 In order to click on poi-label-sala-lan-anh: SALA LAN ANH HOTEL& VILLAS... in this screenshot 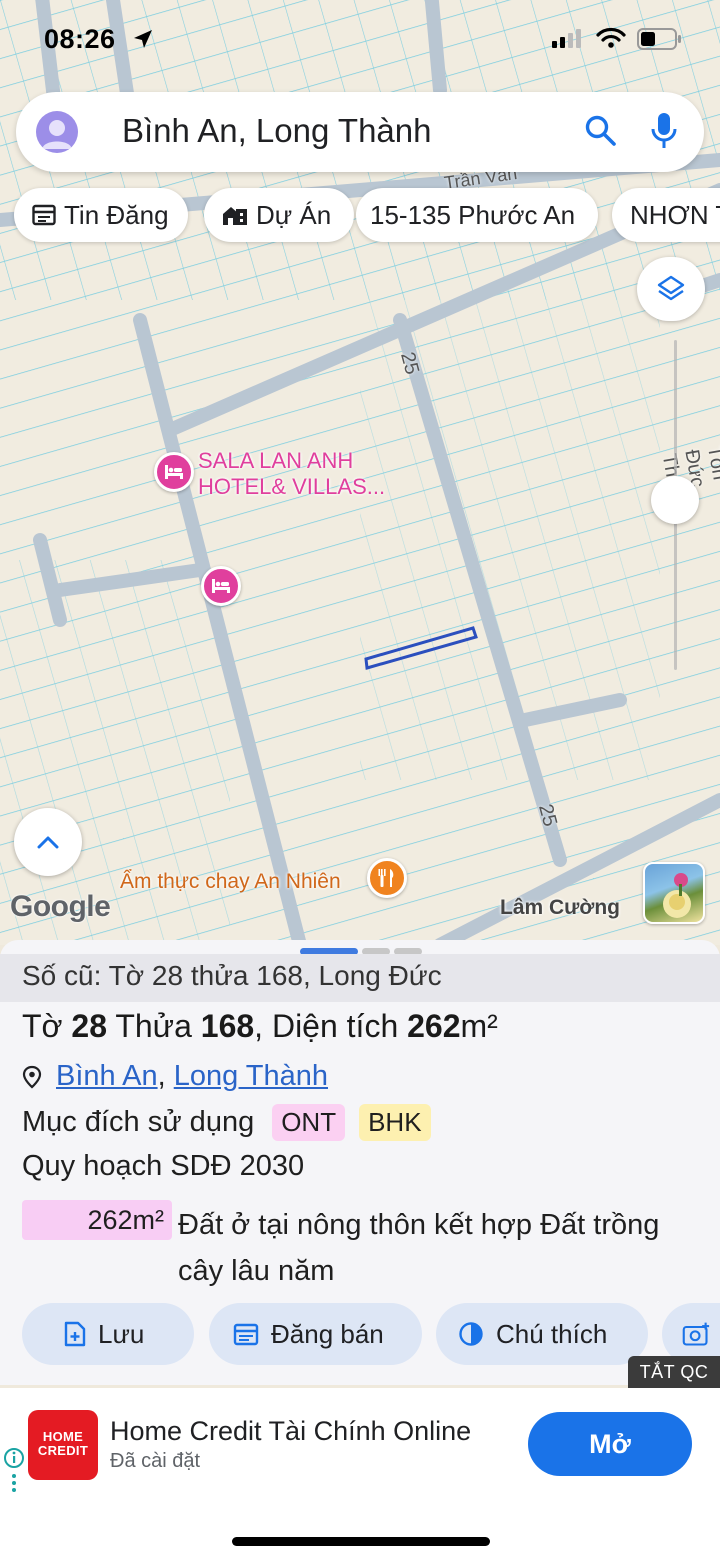, I will do `click(291, 474)`.